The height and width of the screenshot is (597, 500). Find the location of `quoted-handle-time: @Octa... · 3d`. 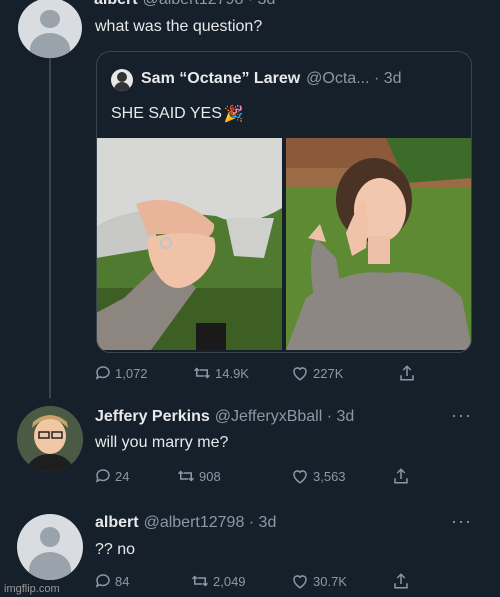

quoted-handle-time: @Octa... · 3d is located at coordinates (353, 79).